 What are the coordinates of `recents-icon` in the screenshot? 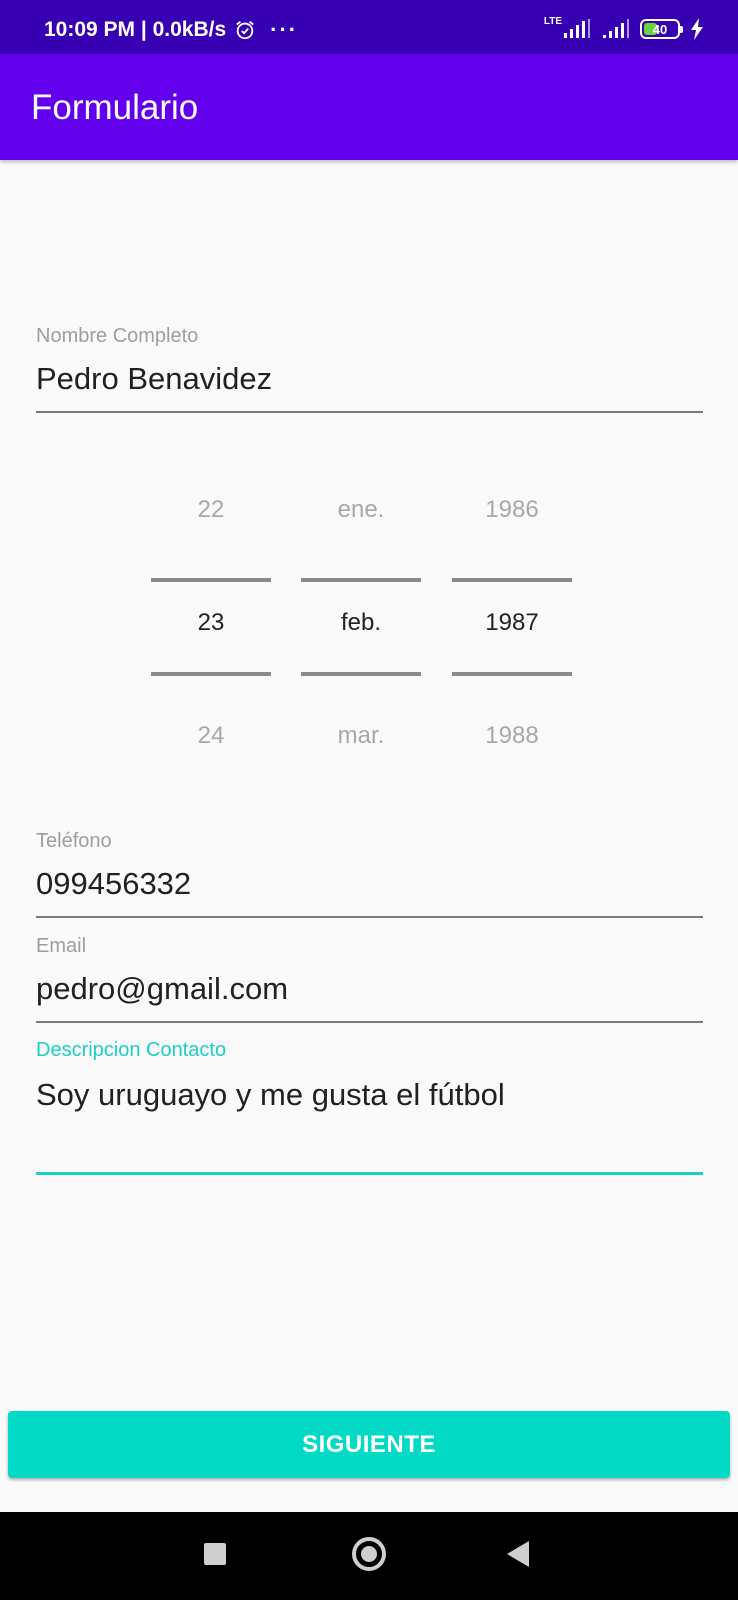 It's located at (215, 1554).